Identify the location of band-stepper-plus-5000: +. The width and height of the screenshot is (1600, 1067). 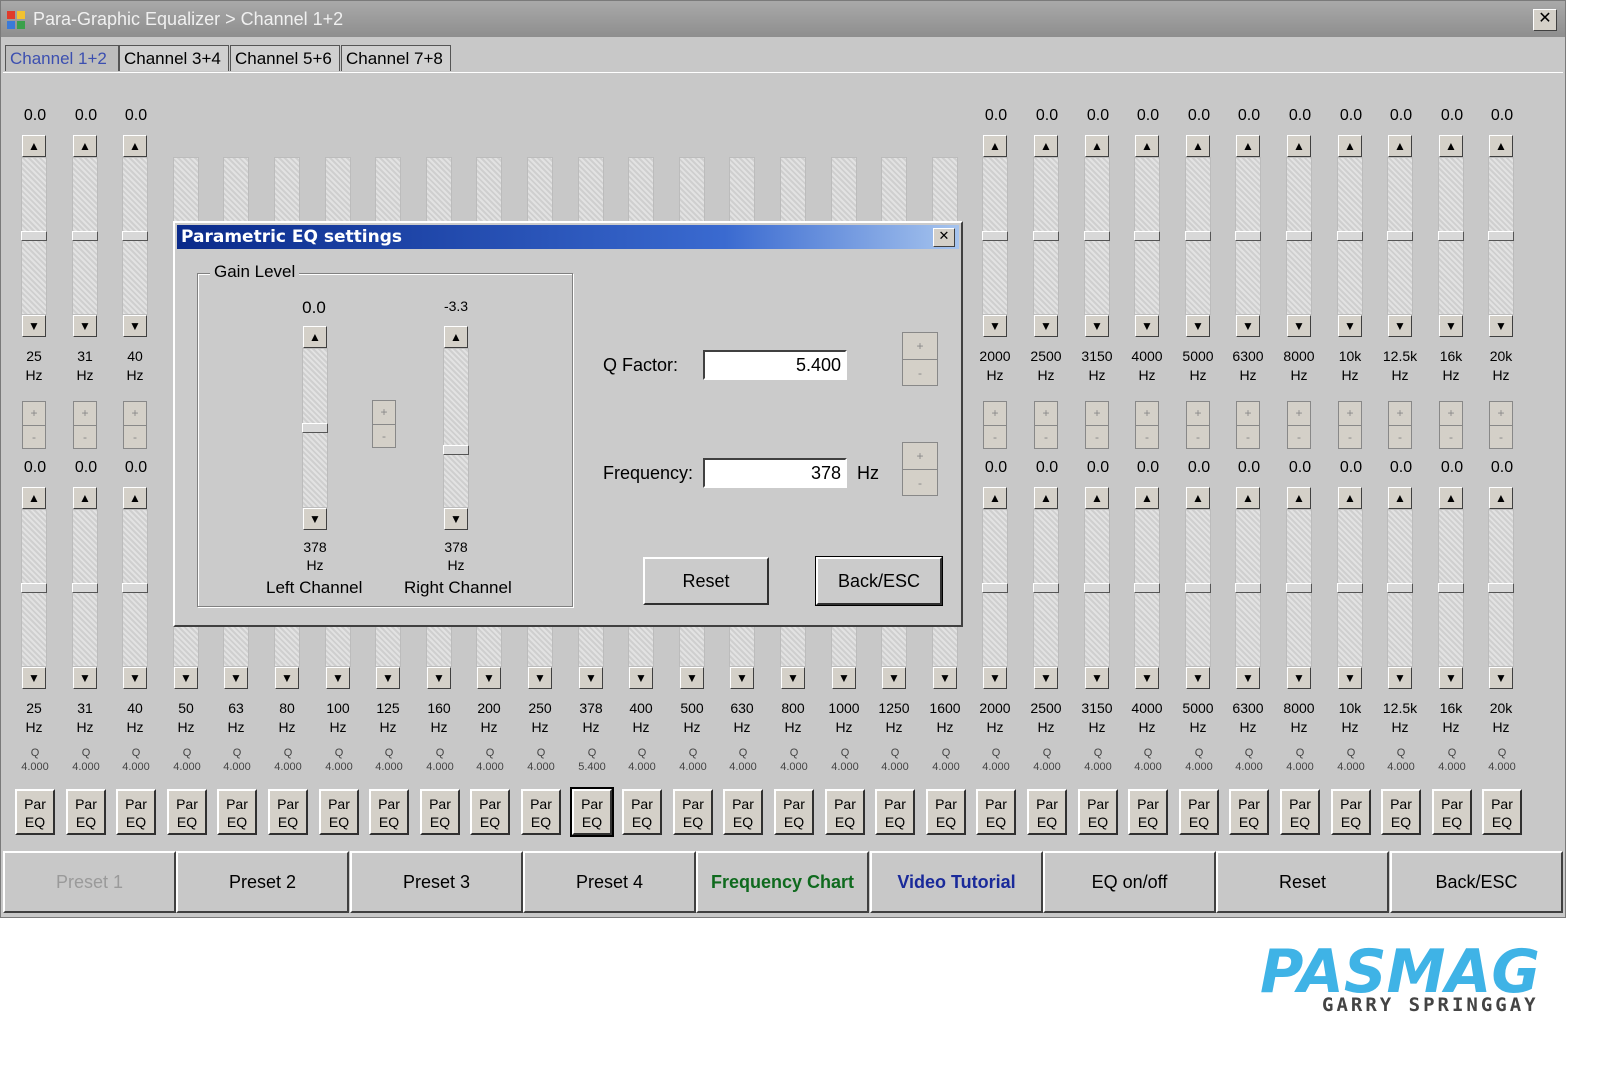
(1198, 413).